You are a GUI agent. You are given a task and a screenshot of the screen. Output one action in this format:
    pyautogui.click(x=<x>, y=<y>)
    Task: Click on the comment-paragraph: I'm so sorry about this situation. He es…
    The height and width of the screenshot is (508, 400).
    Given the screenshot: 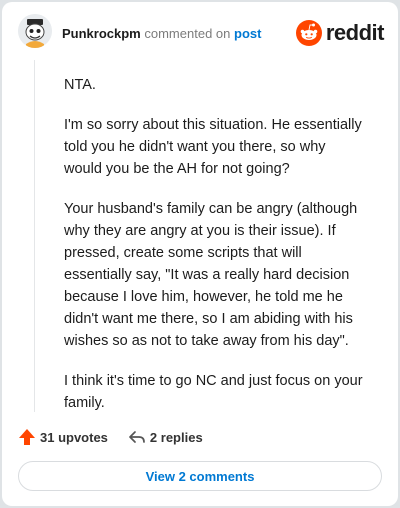 What is the action you would take?
    pyautogui.click(x=213, y=147)
    